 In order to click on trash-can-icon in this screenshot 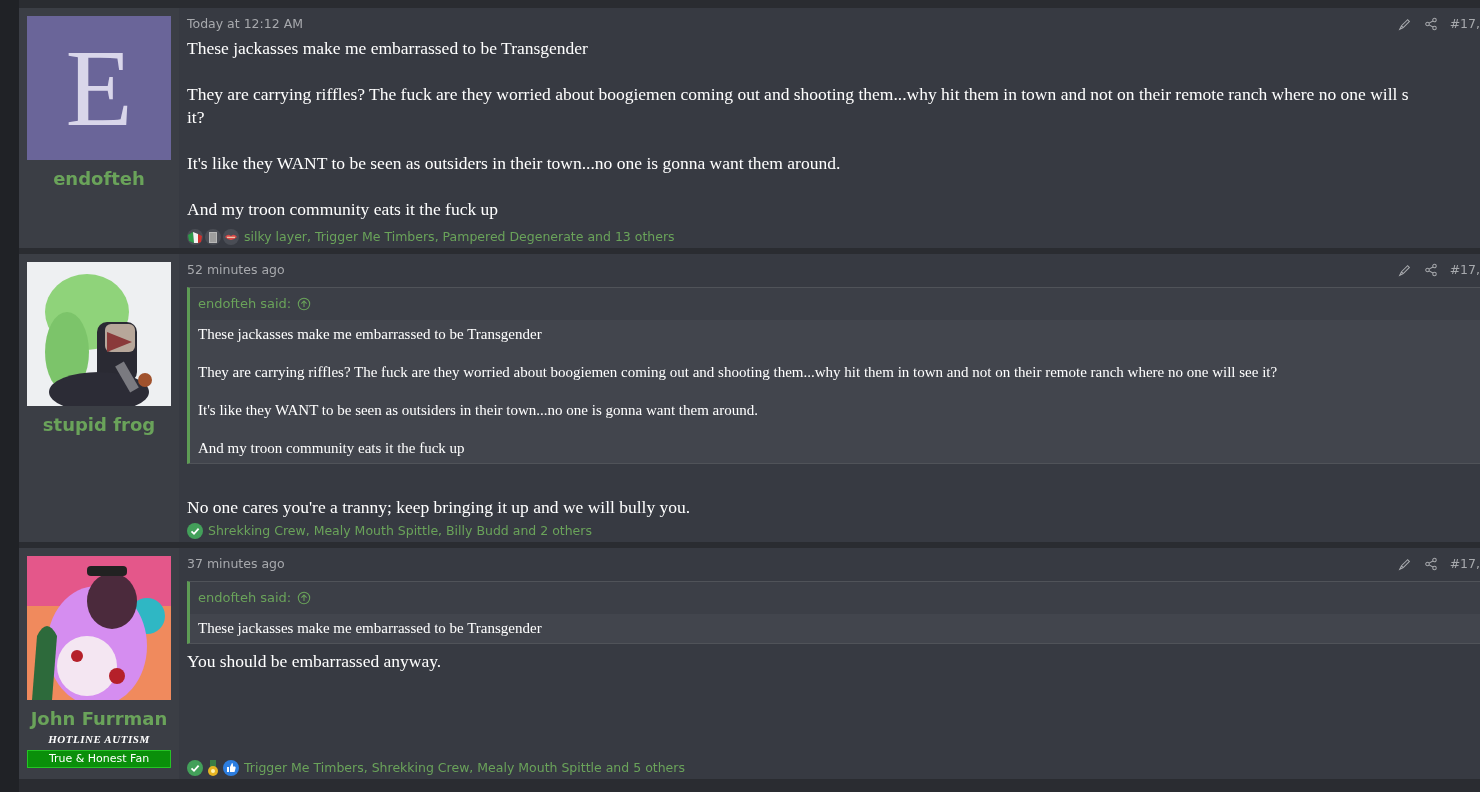, I will do `click(213, 237)`.